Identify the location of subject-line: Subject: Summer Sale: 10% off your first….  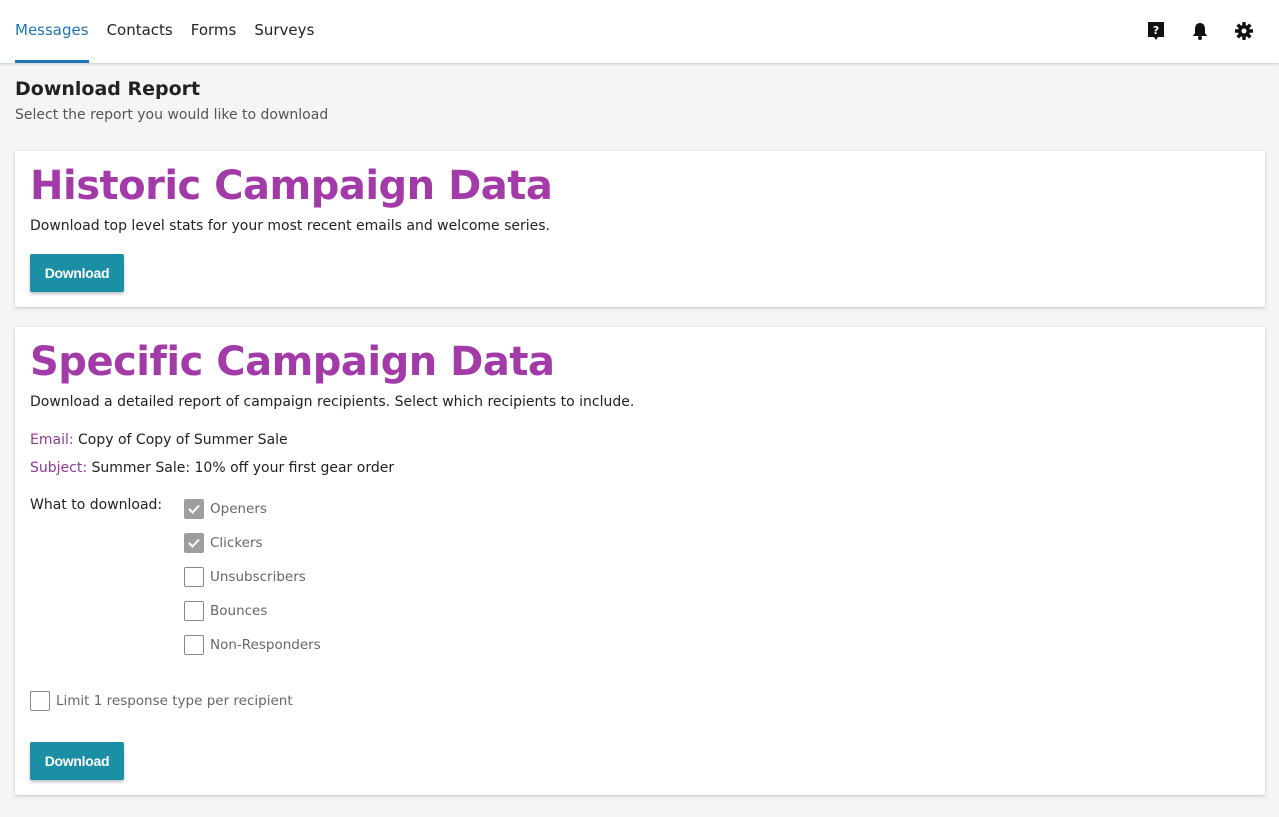
(212, 468).